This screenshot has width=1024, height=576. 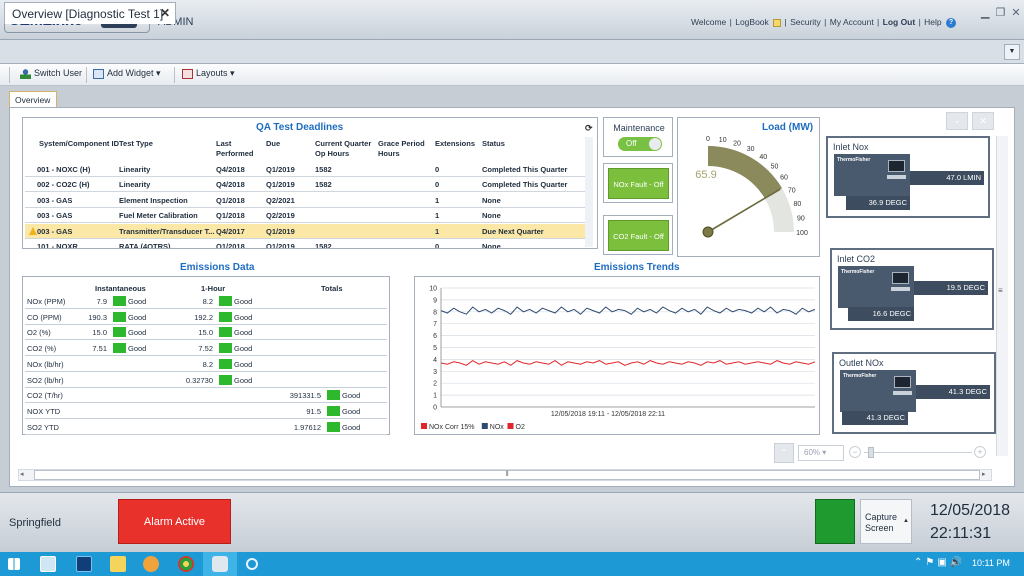 What do you see at coordinates (775, 167) in the screenshot?
I see `gauge-tick-label: 50` at bounding box center [775, 167].